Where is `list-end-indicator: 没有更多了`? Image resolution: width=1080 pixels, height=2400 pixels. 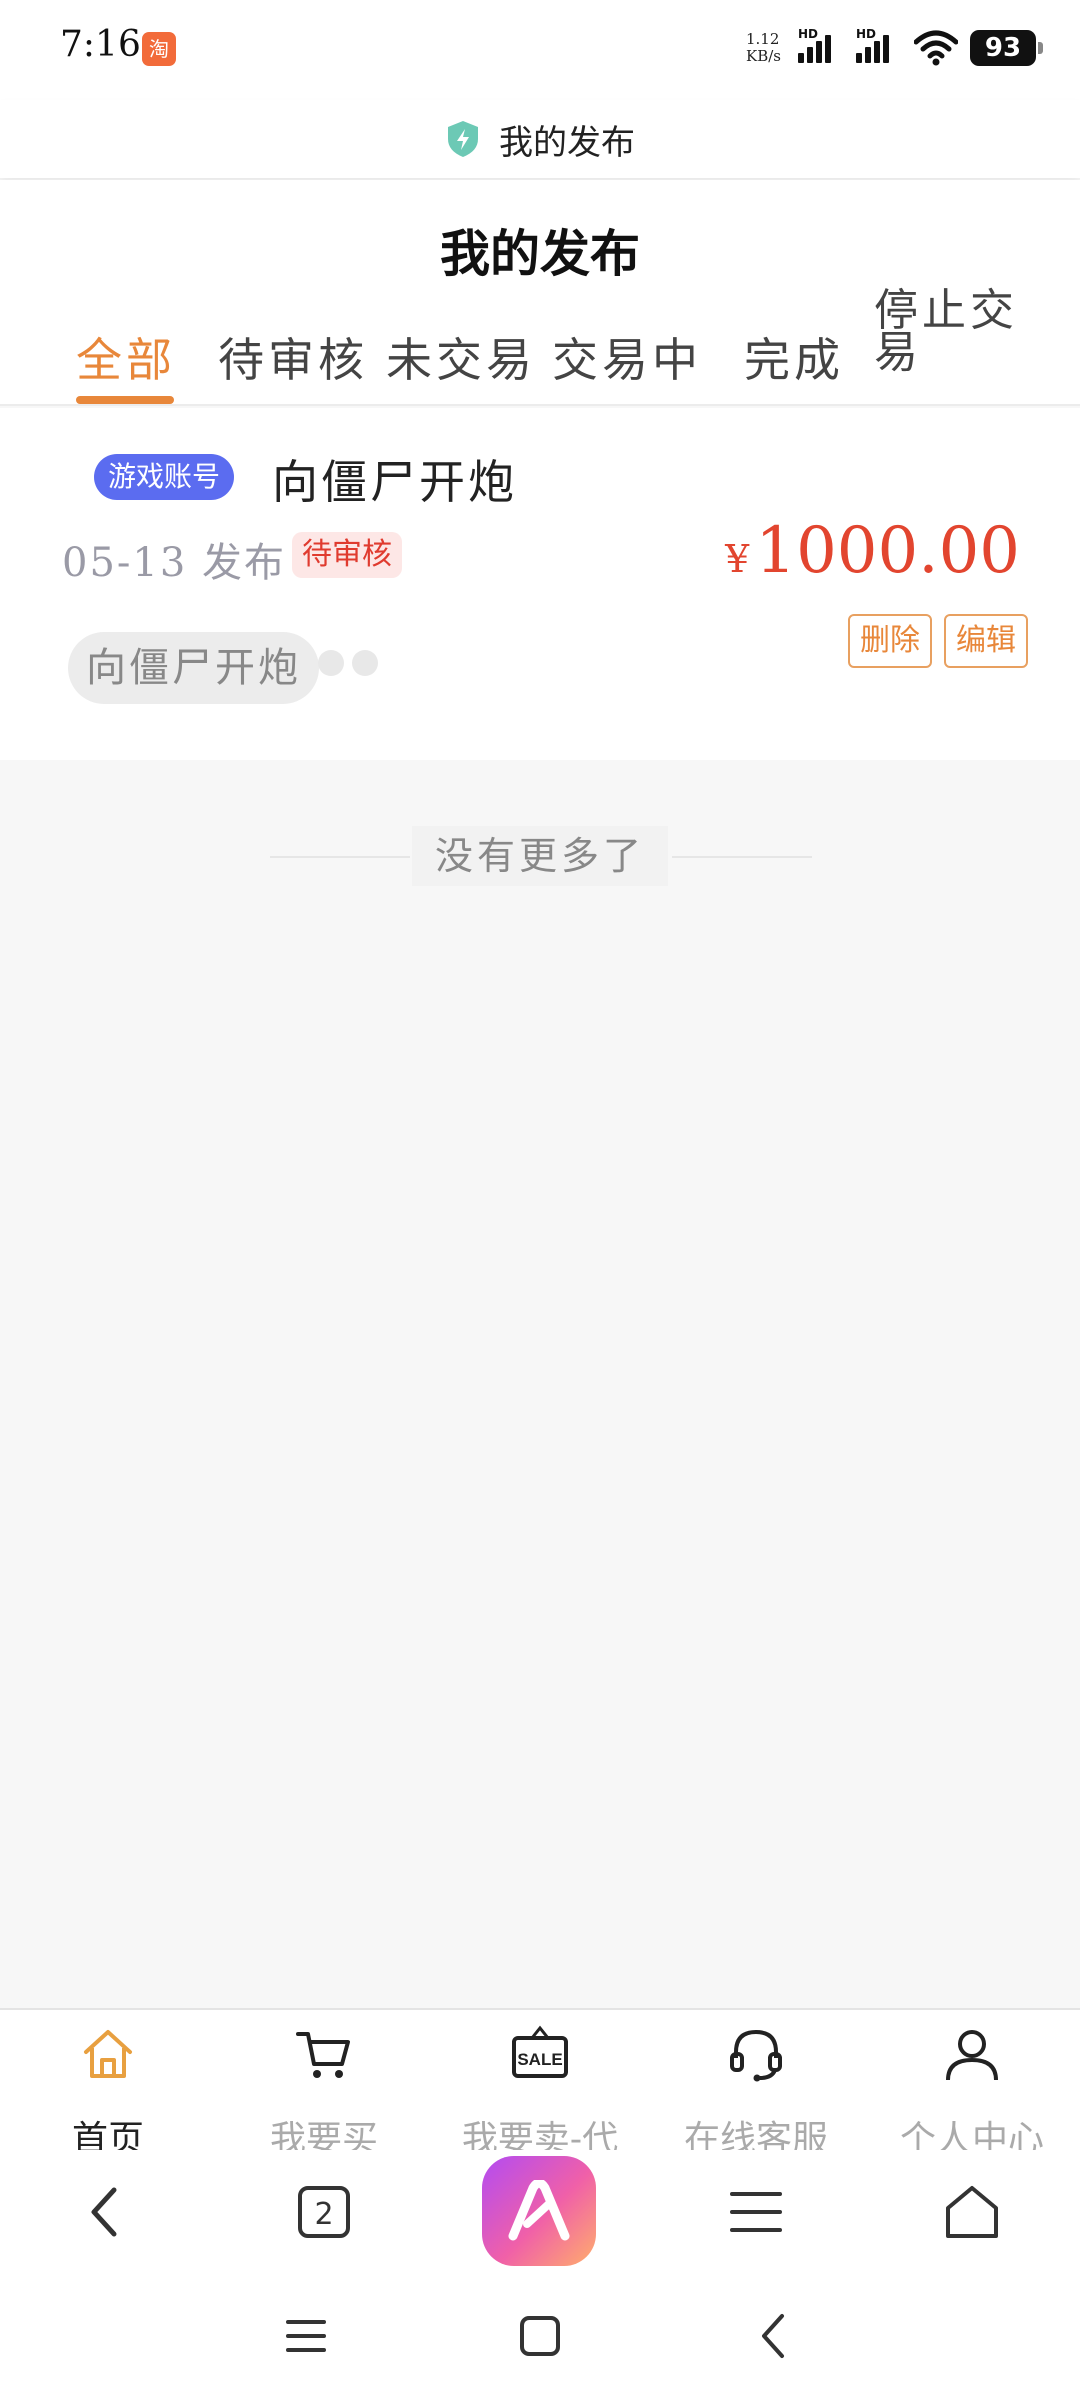
list-end-indicator: 没有更多了 is located at coordinates (540, 856).